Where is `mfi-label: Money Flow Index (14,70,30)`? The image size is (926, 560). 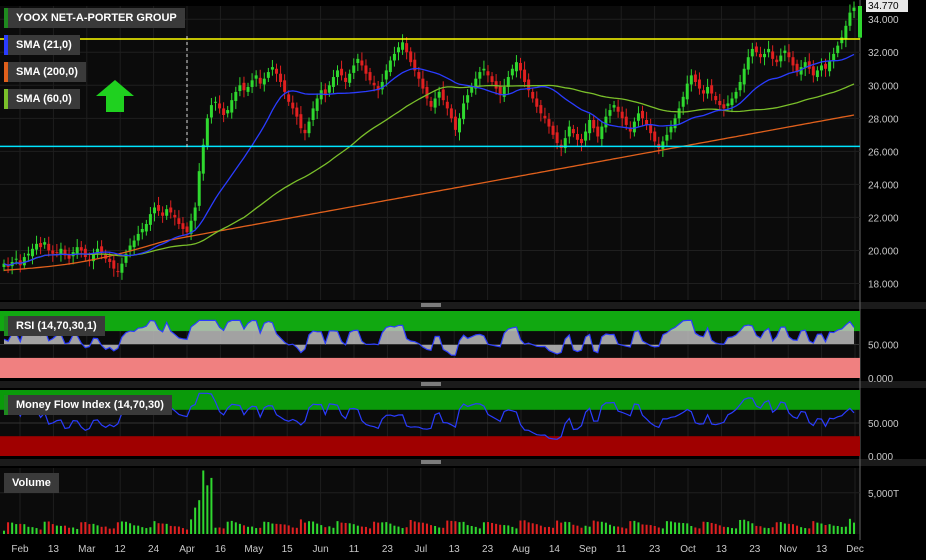
mfi-label: Money Flow Index (14,70,30) is located at coordinates (88, 405).